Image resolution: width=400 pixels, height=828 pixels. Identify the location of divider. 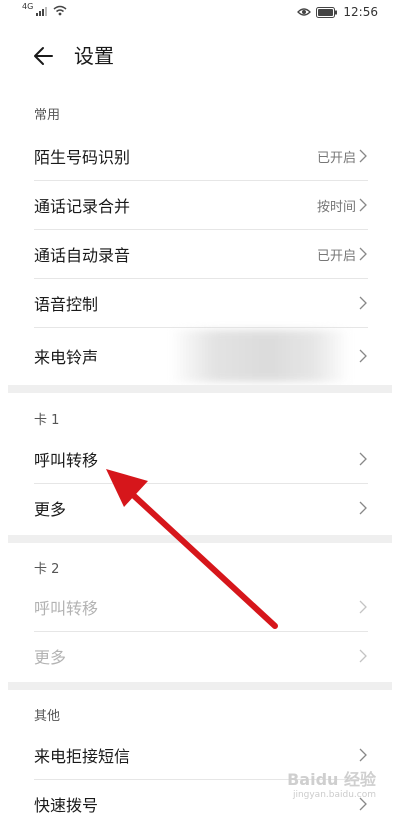
(201, 327).